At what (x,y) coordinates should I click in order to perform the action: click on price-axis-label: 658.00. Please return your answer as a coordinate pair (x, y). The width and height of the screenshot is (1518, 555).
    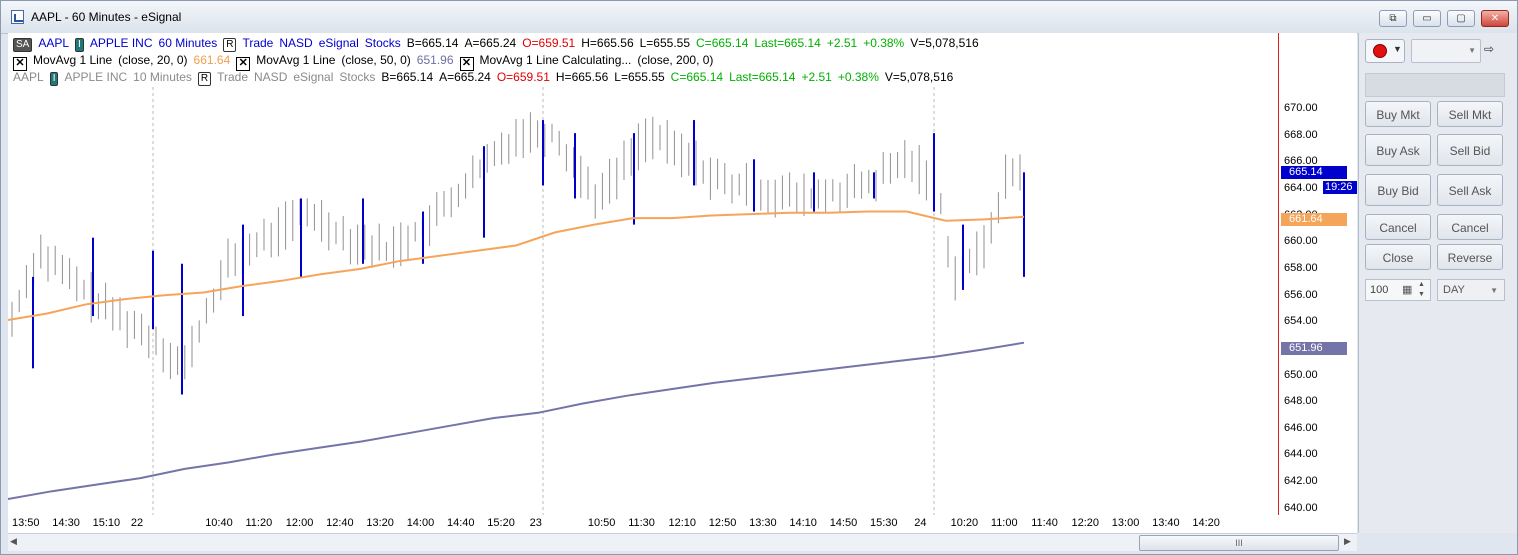
    Looking at the image, I should click on (1301, 267).